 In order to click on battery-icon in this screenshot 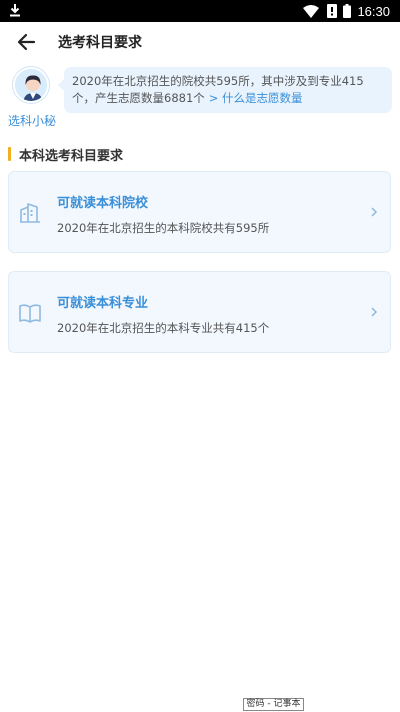, I will do `click(347, 11)`.